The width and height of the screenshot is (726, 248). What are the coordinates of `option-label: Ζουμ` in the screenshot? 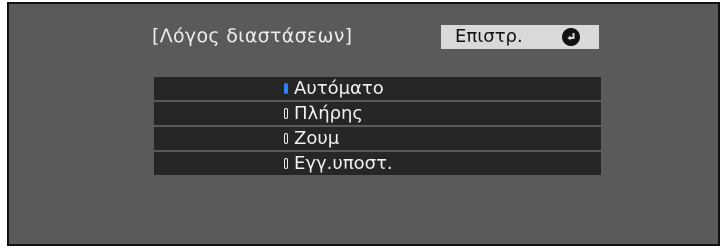 It's located at (317, 138).